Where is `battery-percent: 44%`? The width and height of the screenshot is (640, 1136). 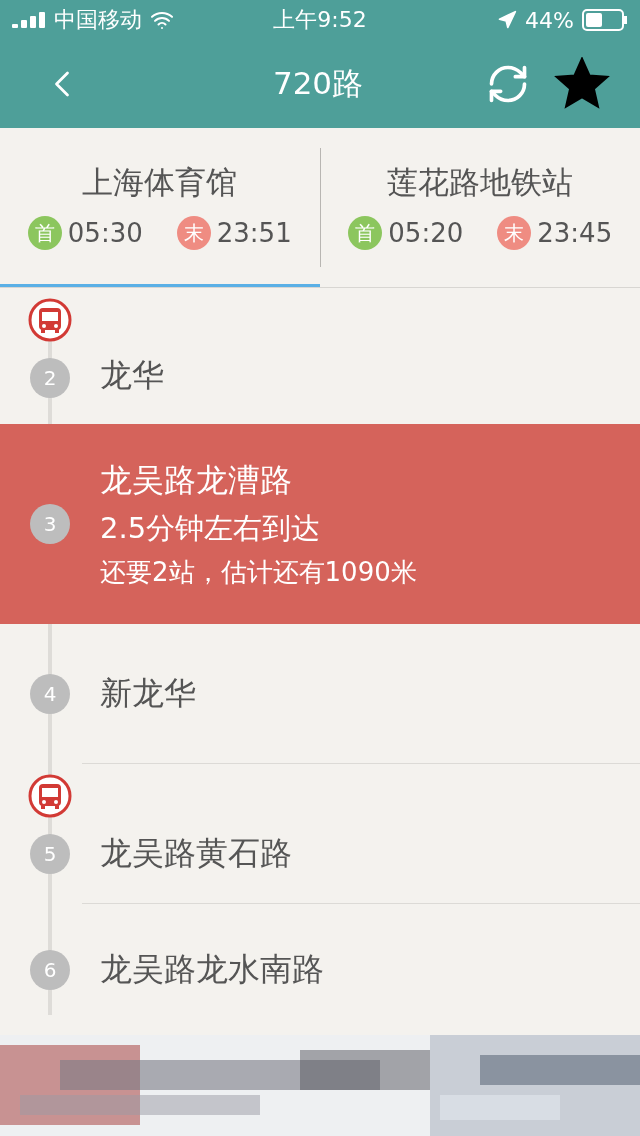 battery-percent: 44% is located at coordinates (549, 20).